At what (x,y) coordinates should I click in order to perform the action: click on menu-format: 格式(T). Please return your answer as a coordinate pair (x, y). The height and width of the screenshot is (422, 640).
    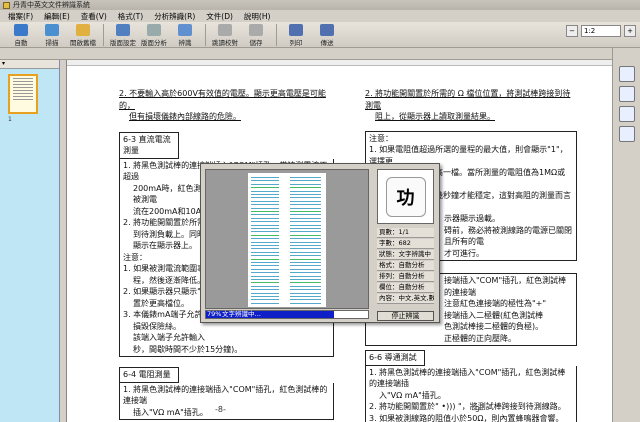
    Looking at the image, I should click on (130, 16).